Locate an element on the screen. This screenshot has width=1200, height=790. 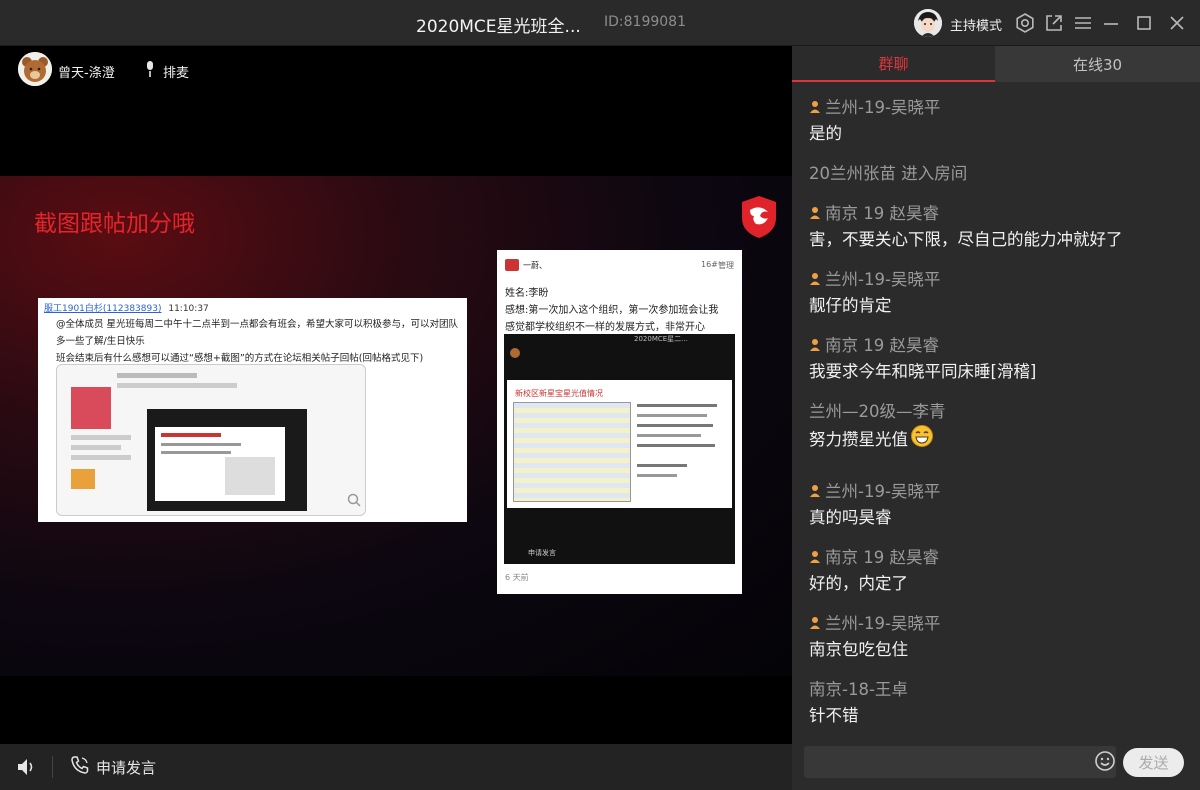
reply-avatar is located at coordinates (512, 265).